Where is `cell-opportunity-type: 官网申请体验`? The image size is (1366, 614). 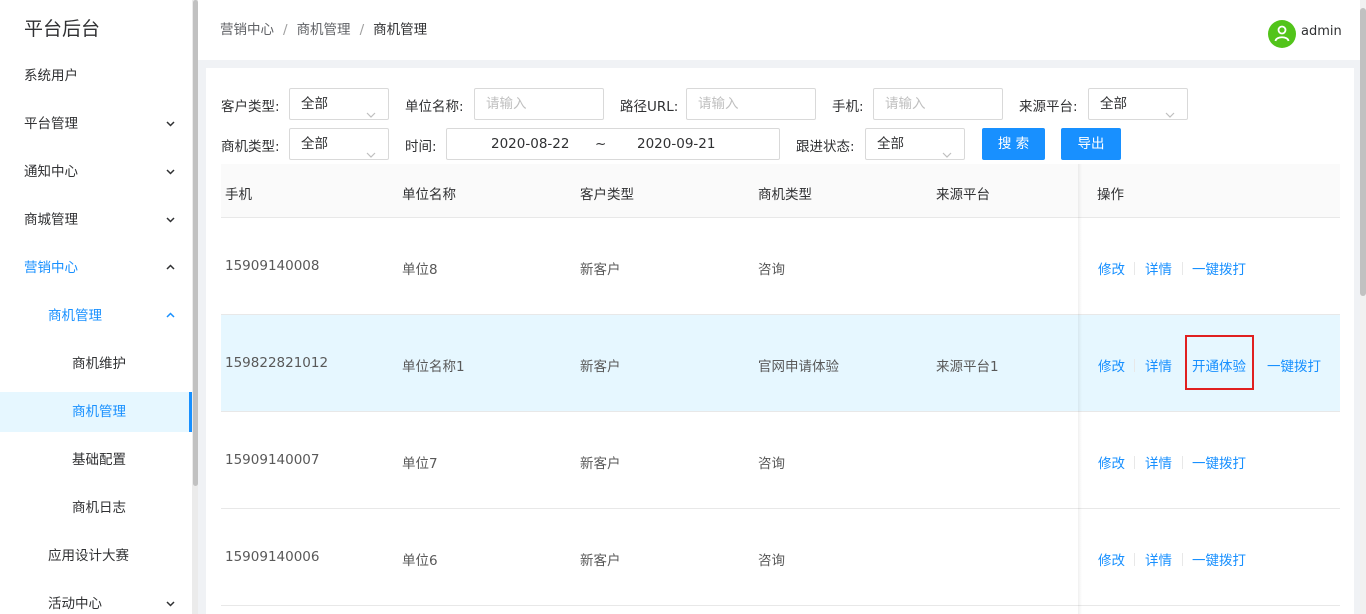
cell-opportunity-type: 官网申请体验 is located at coordinates (798, 367).